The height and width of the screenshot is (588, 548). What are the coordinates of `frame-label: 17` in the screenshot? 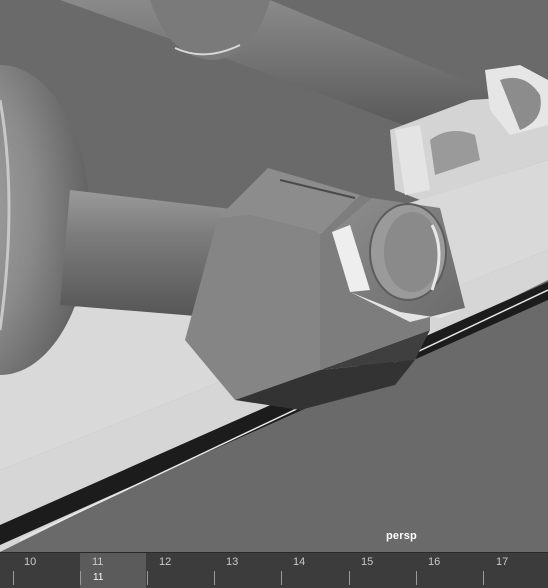 It's located at (502, 562).